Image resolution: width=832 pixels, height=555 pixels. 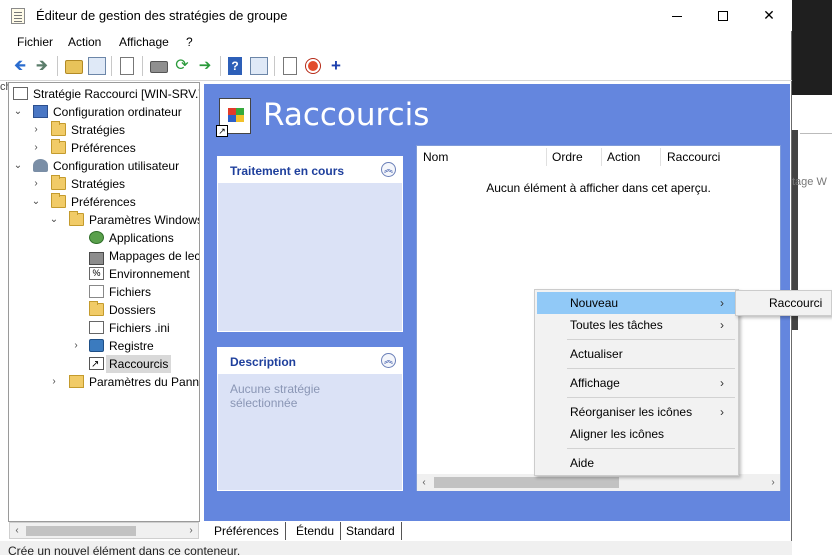 What do you see at coordinates (636, 303) in the screenshot?
I see `menu-item-new: Nouveau ›` at bounding box center [636, 303].